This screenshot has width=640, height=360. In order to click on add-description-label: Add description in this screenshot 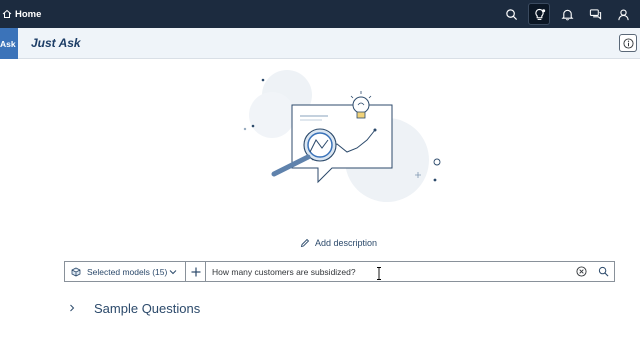, I will do `click(346, 243)`.